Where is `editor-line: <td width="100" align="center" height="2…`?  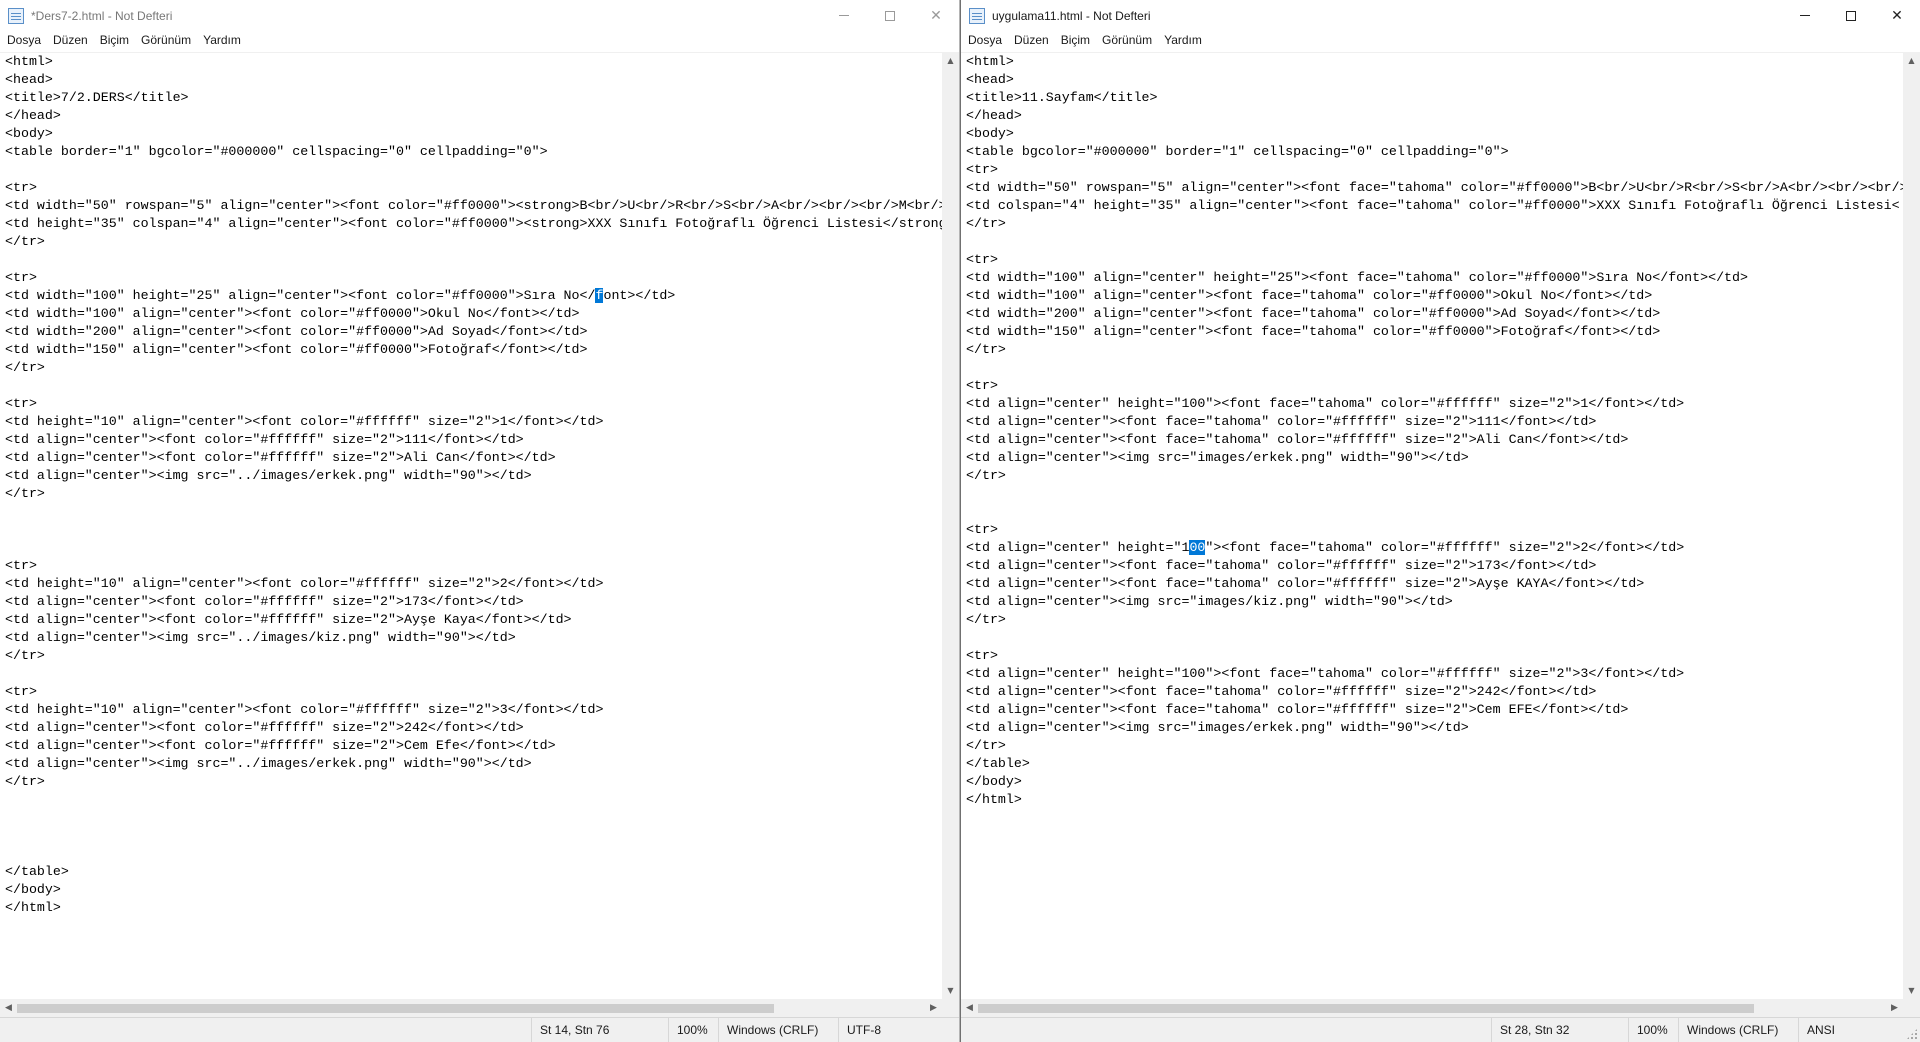 editor-line: <td width="100" align="center" height="2… is located at coordinates (1434, 278).